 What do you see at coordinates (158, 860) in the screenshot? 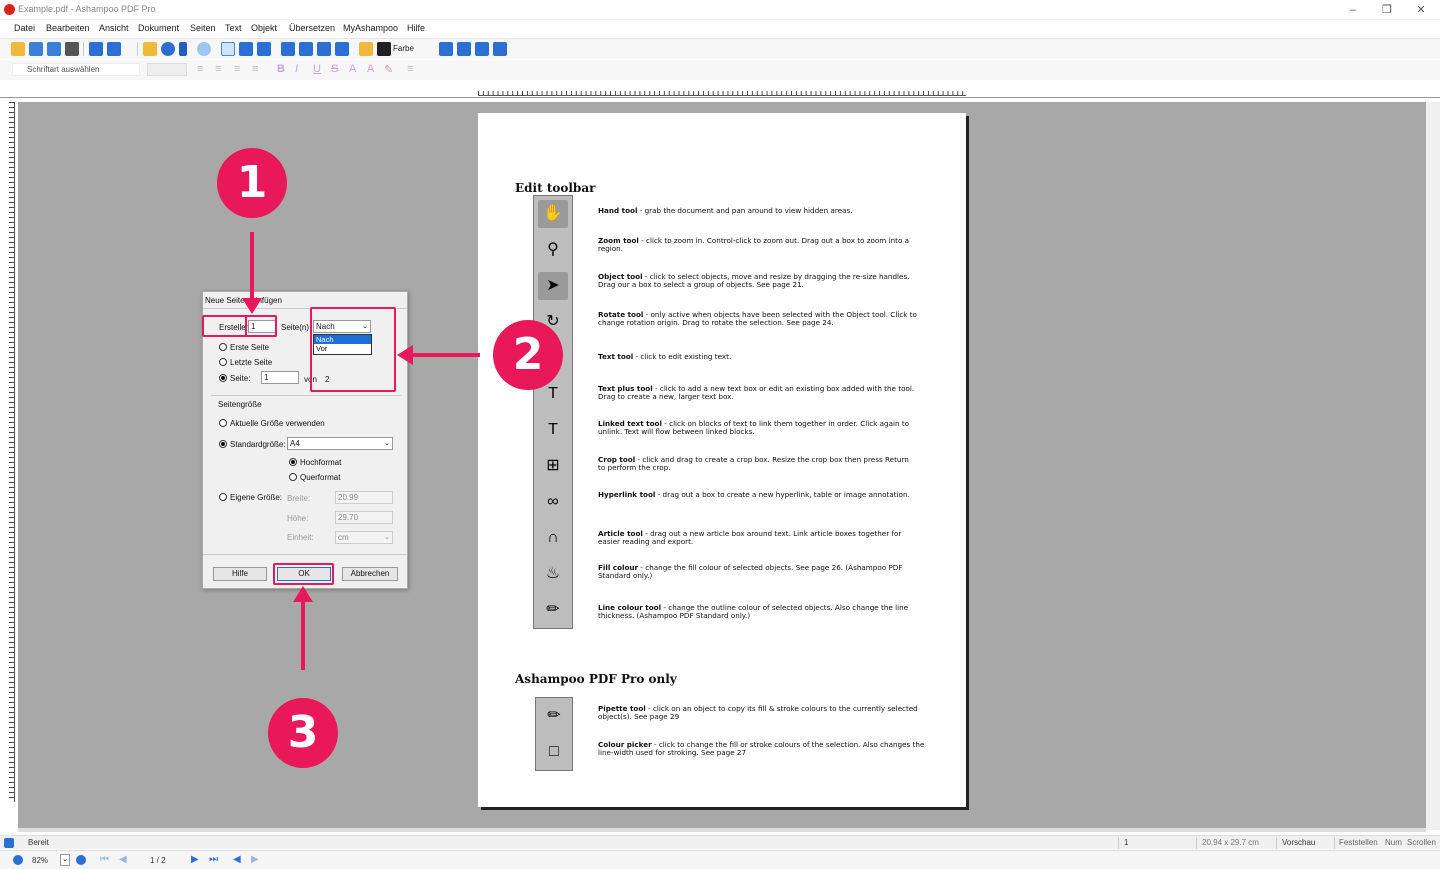
I see `page-indicator: 1 / 2` at bounding box center [158, 860].